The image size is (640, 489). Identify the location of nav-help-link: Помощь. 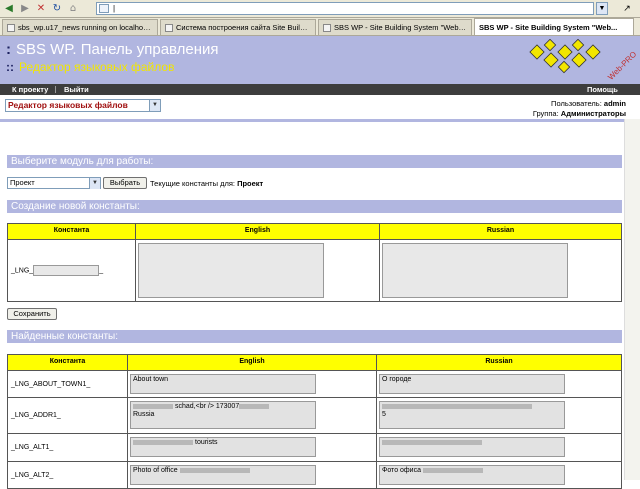
(602, 89).